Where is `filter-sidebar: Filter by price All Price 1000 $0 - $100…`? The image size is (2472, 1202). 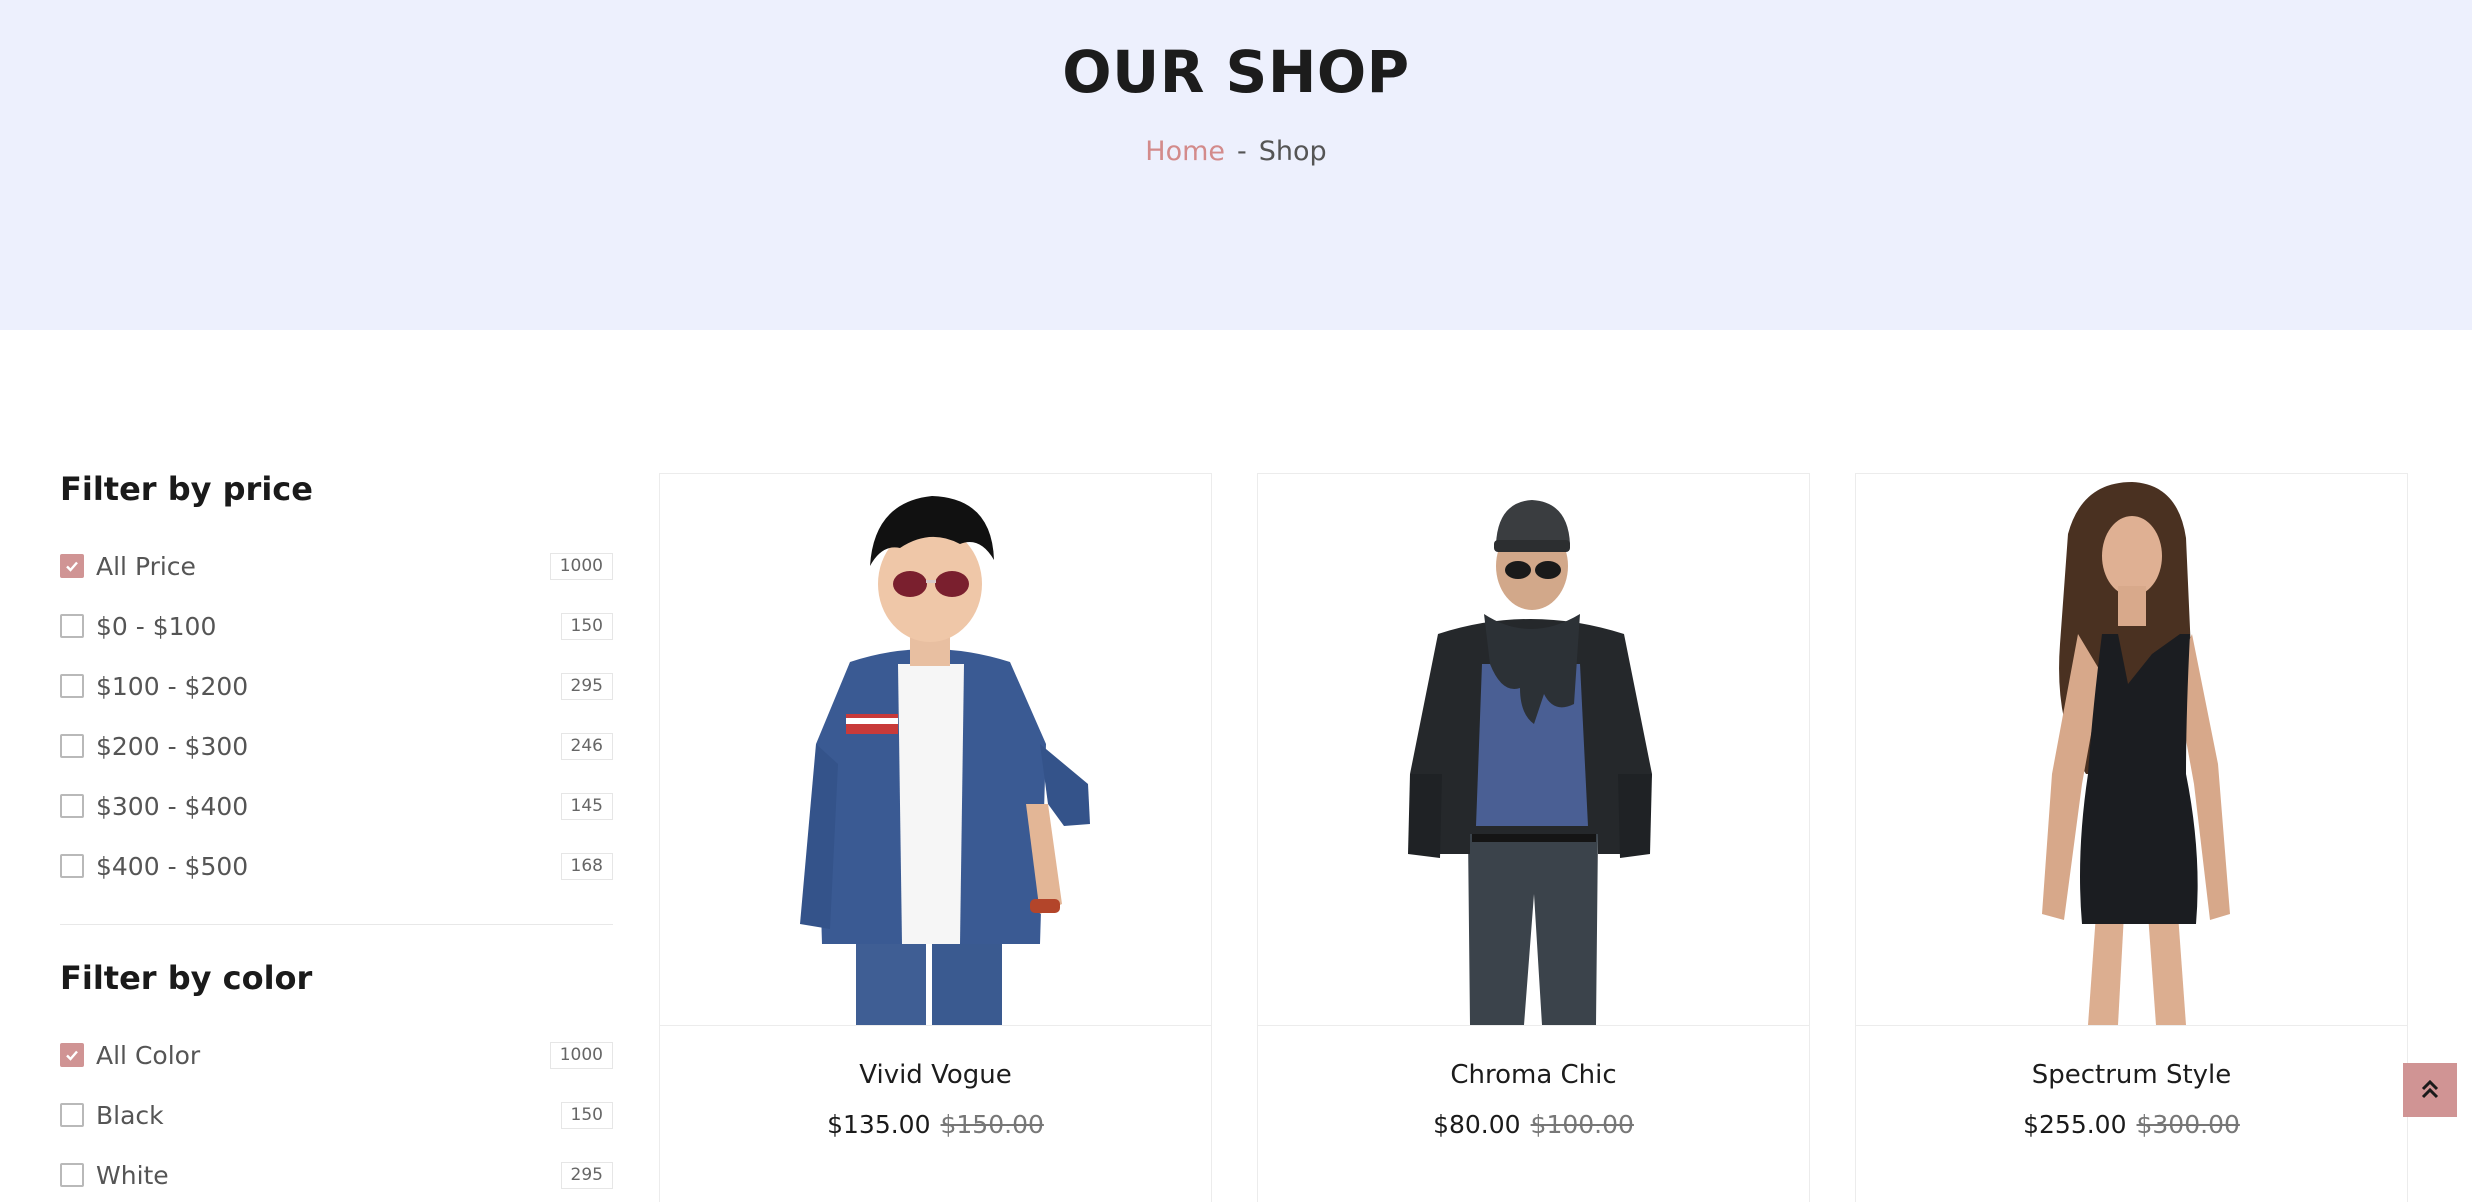 filter-sidebar: Filter by price All Price 1000 $0 - $100… is located at coordinates (336, 836).